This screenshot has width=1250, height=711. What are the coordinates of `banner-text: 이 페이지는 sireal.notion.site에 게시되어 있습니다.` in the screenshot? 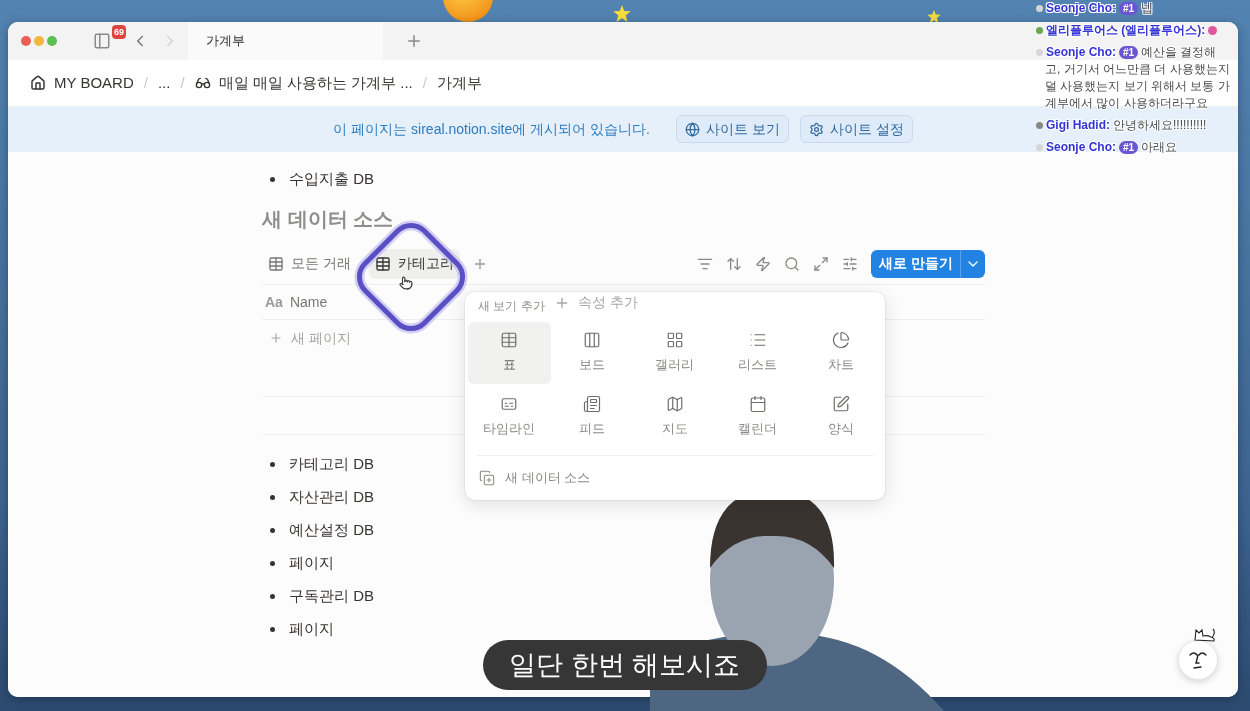 It's located at (491, 129).